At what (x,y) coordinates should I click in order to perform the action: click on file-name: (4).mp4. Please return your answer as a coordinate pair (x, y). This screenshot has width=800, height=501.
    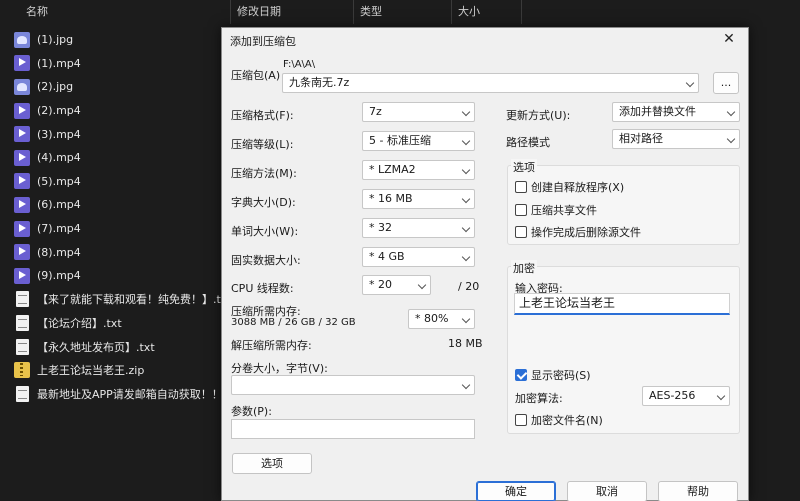
    Looking at the image, I should click on (59, 158).